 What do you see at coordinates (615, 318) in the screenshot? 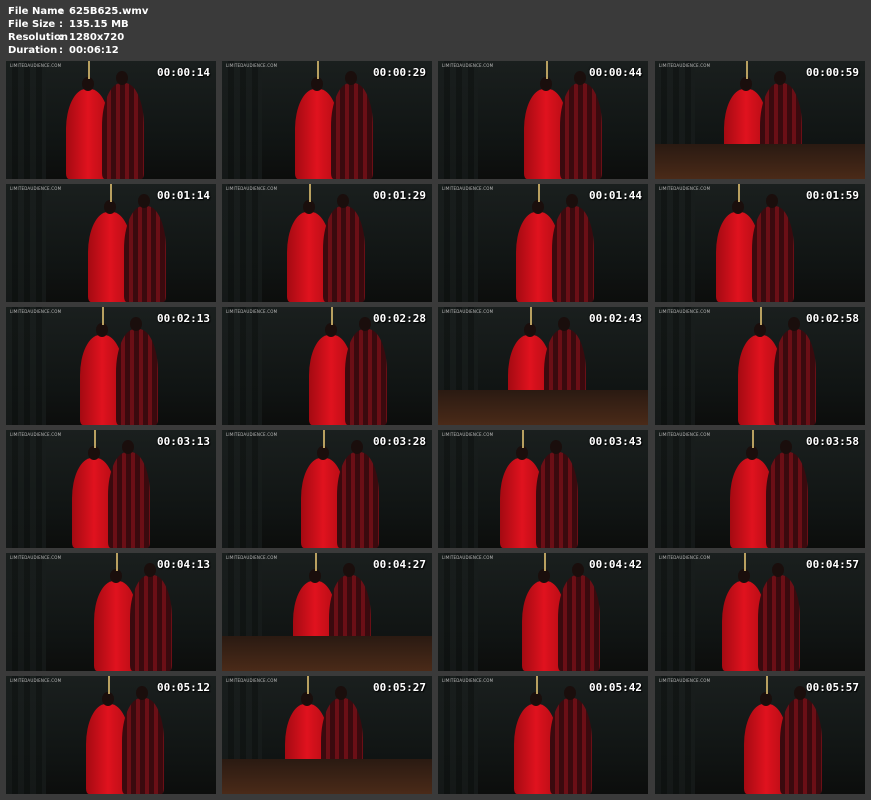
I see `thumbnail-timestamp: 00:02:43` at bounding box center [615, 318].